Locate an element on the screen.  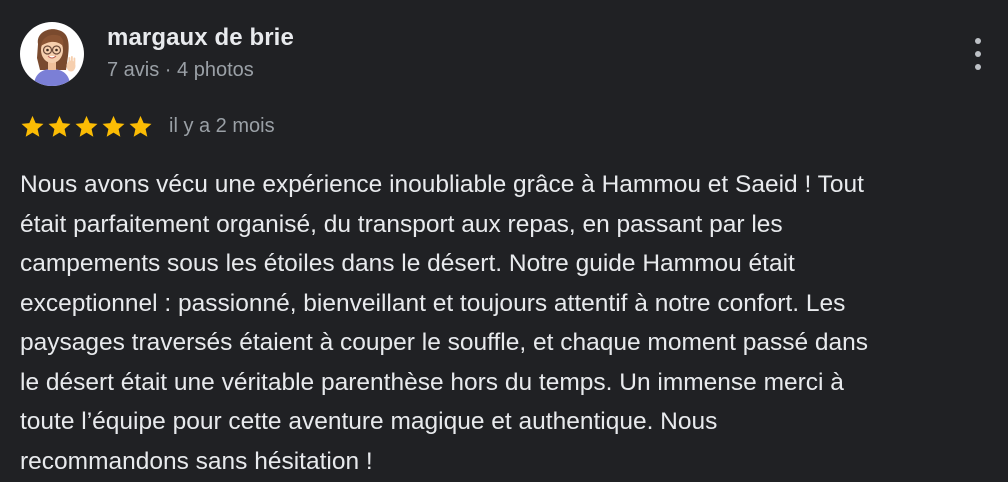
author-avatar is located at coordinates (52, 54).